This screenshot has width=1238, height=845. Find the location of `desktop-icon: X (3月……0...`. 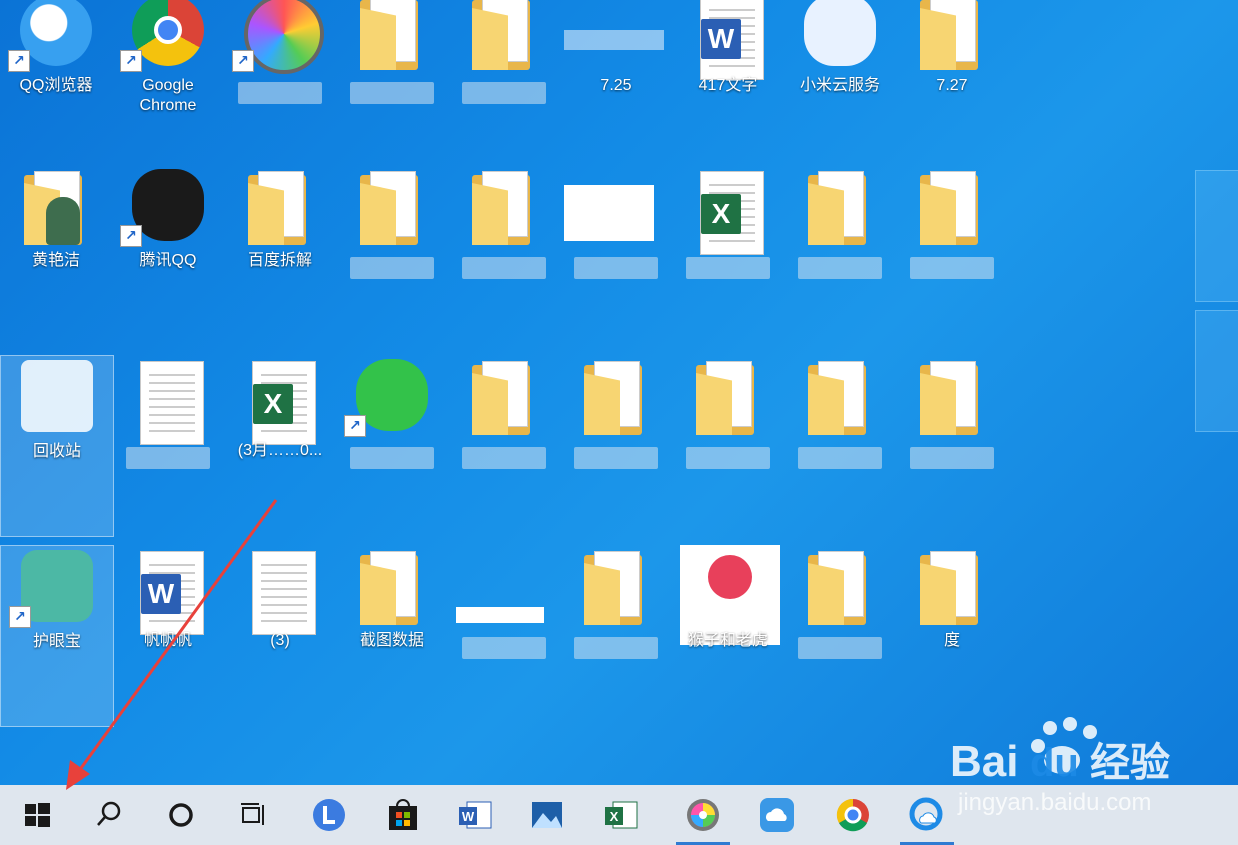

desktop-icon: X (3月……0... is located at coordinates (280, 445).